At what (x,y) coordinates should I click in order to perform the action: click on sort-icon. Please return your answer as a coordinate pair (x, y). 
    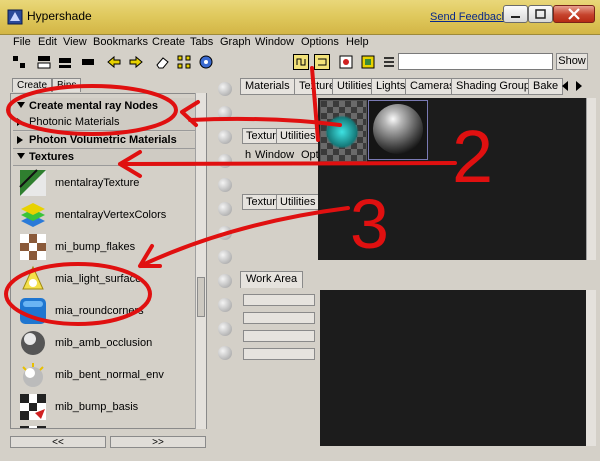
    Looking at the image, I should click on (368, 62).